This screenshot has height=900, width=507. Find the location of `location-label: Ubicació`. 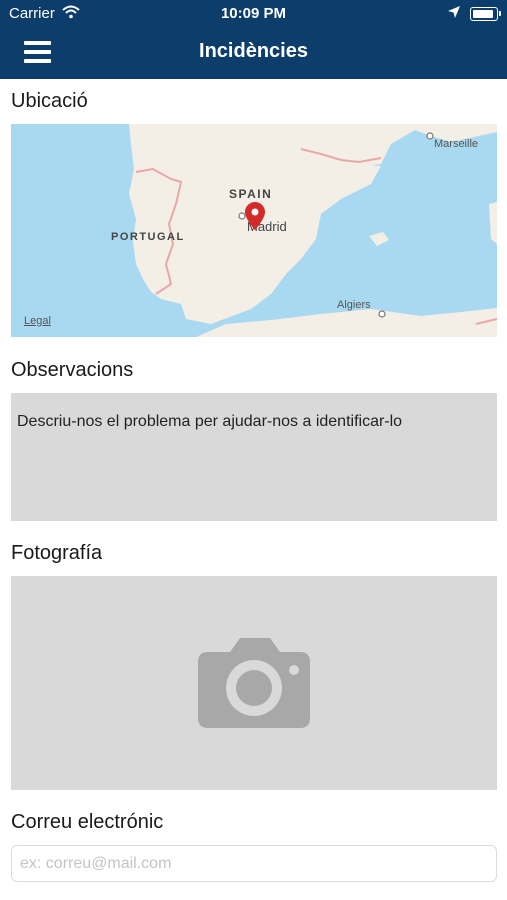

location-label: Ubicació is located at coordinates (49, 101).